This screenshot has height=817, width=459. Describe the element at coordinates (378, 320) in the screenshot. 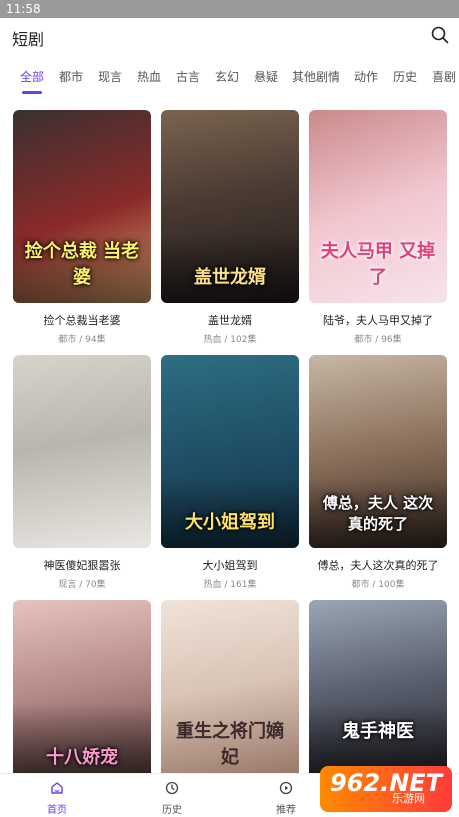

I see `drama-title: 陆爷，夫人马甲又掉了` at that location.